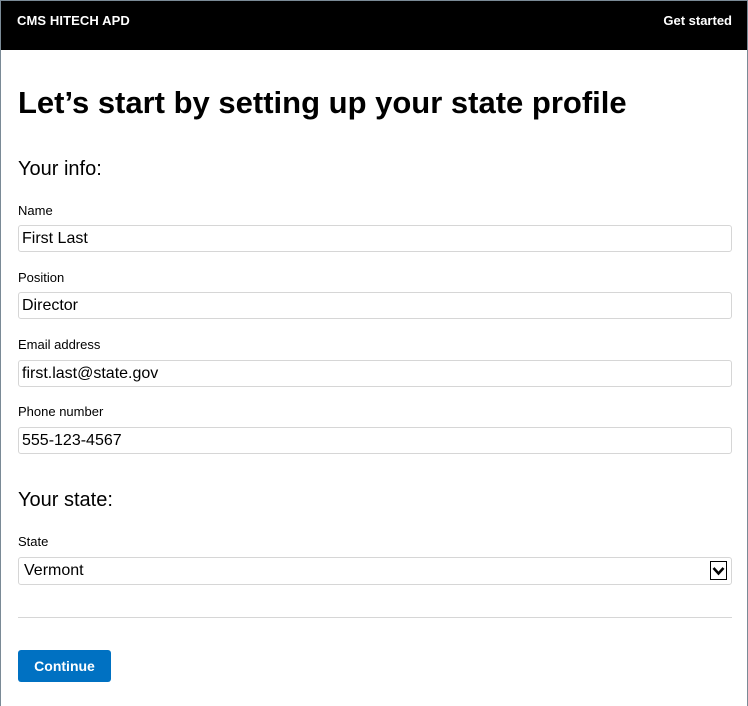  I want to click on state-select: Vermont, so click(375, 571).